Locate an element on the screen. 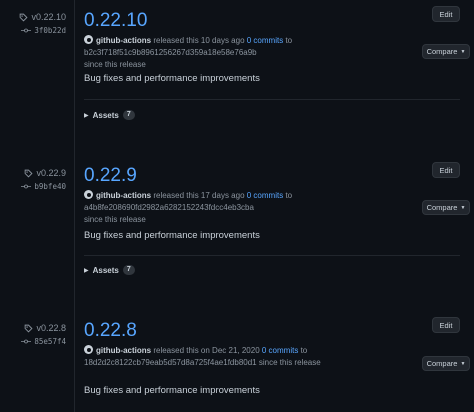  commit-link: b9bfe40 is located at coordinates (35, 186).